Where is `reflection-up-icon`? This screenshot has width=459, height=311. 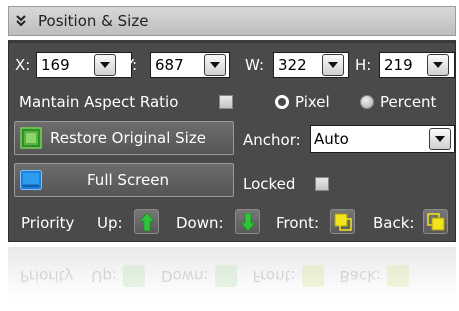 reflection-up-icon is located at coordinates (133, 276).